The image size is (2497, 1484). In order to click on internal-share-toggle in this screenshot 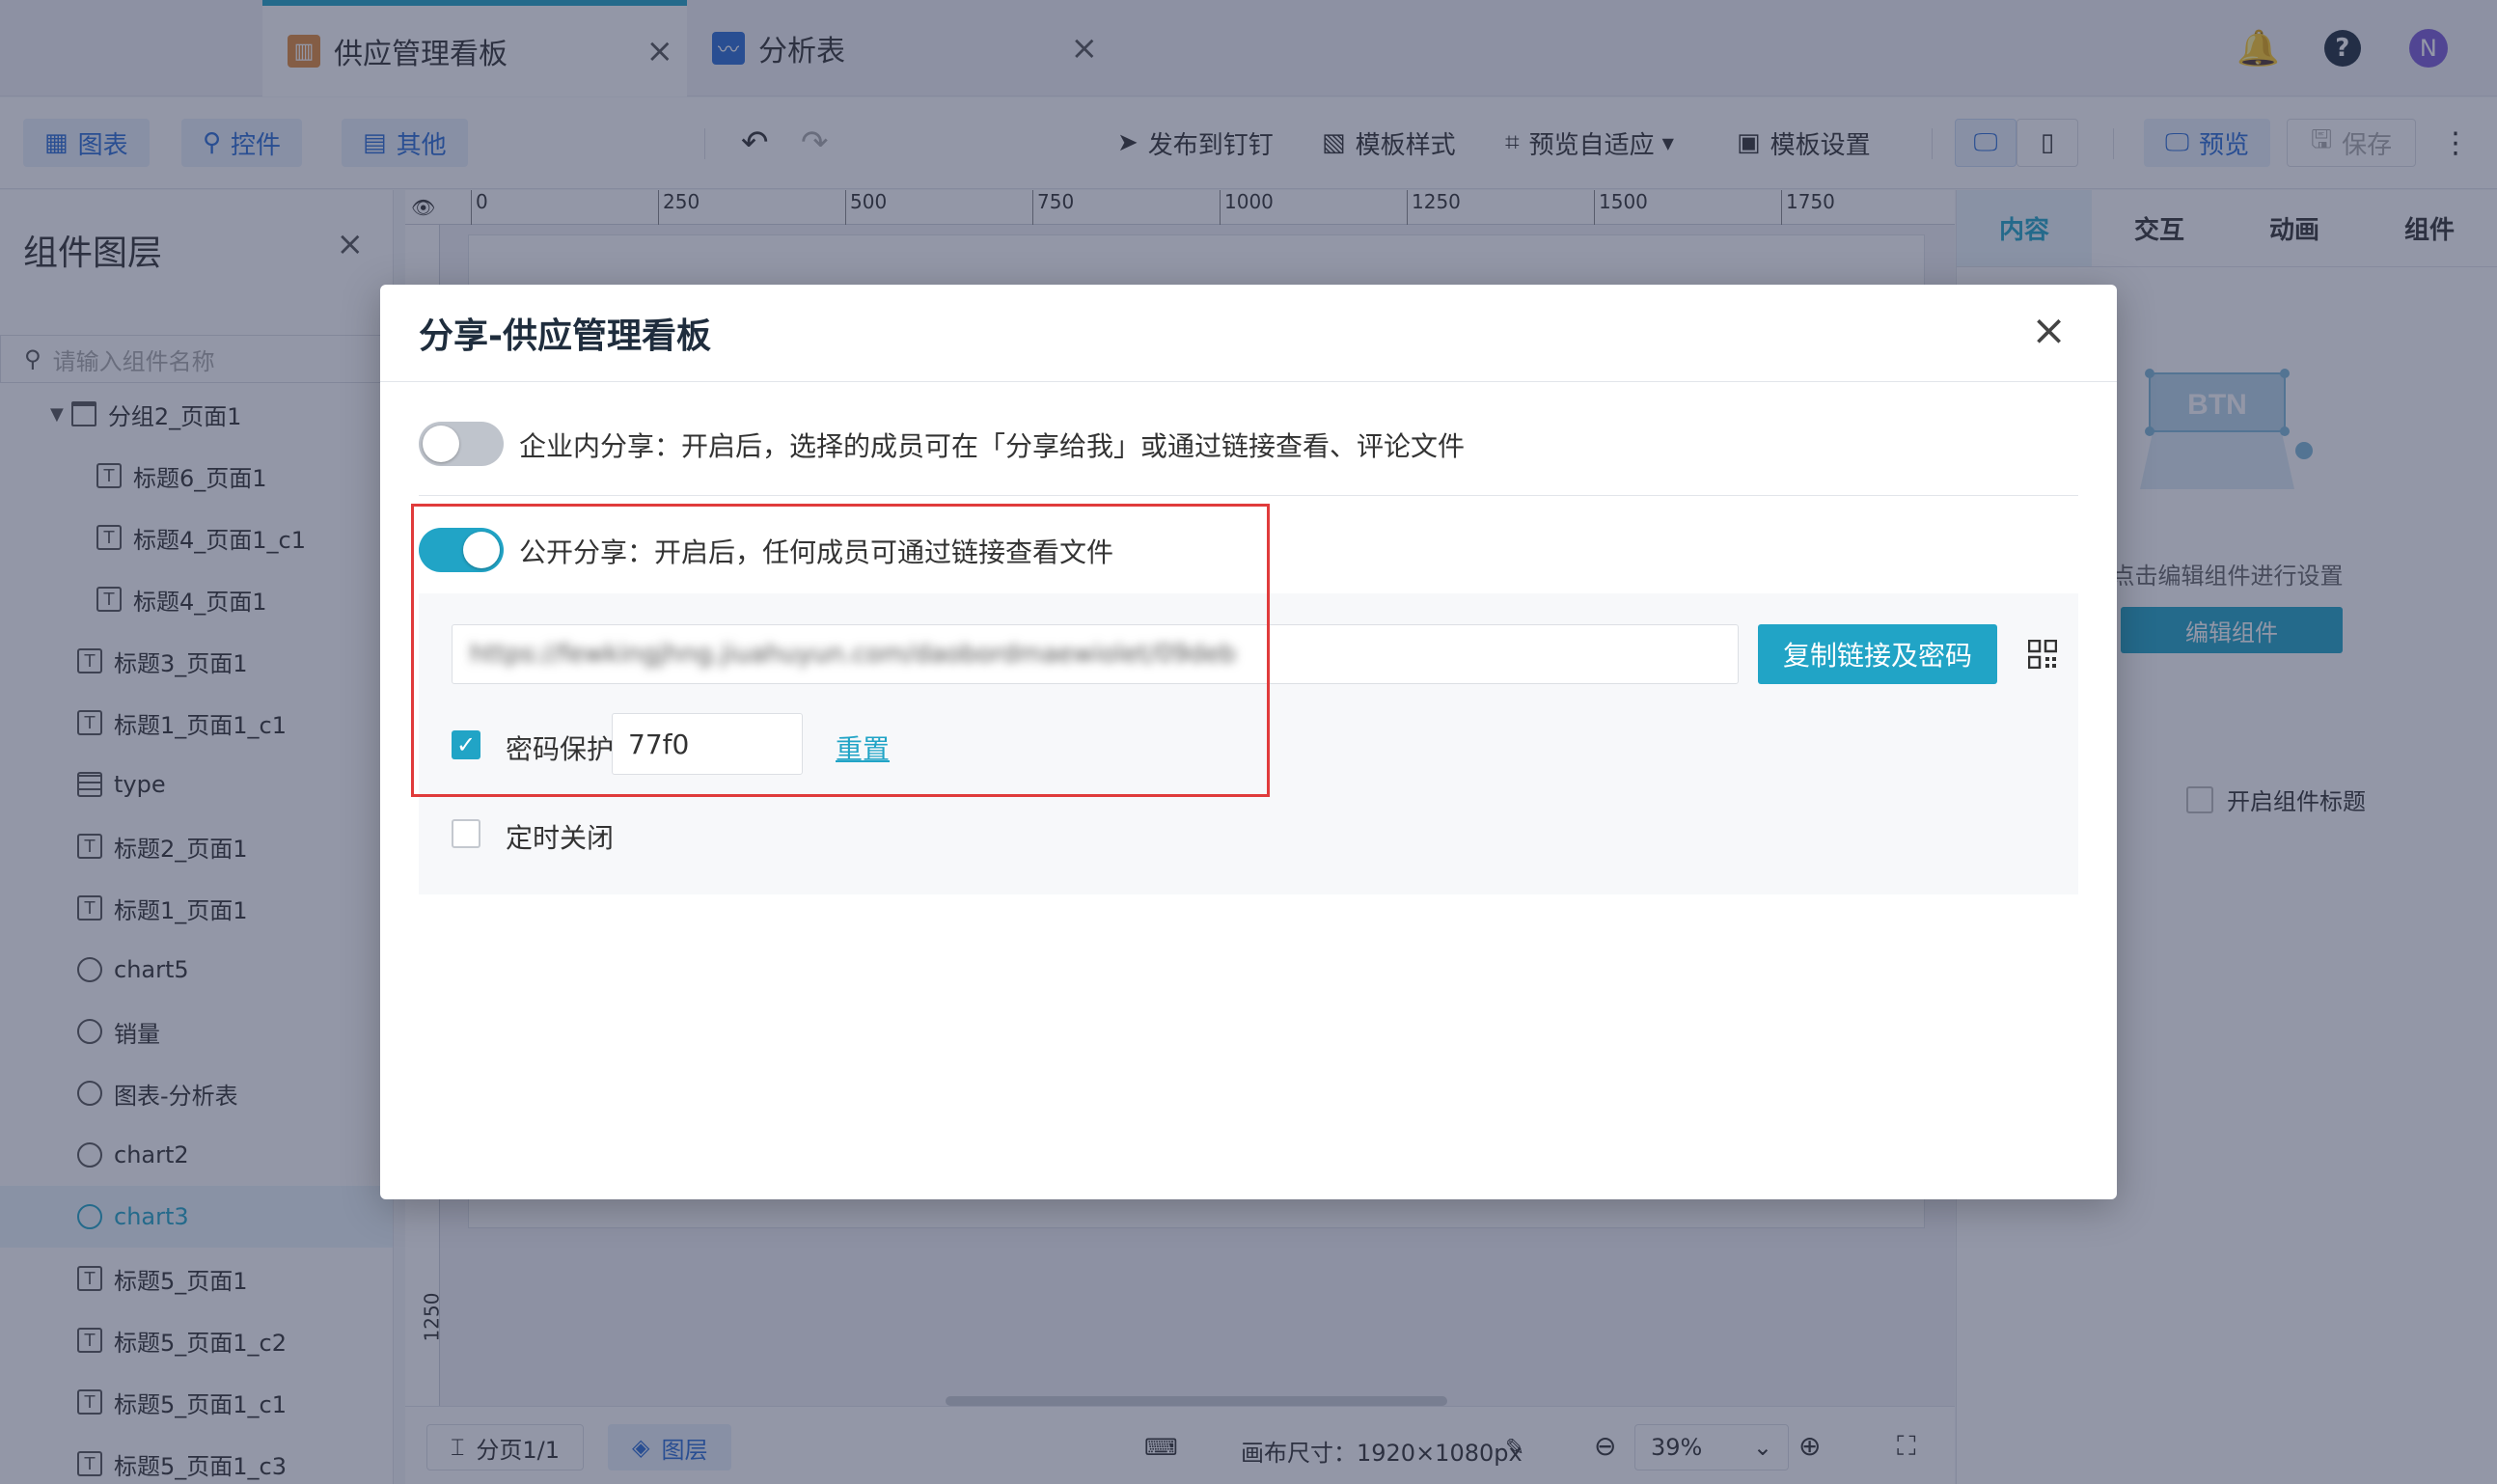, I will do `click(461, 444)`.